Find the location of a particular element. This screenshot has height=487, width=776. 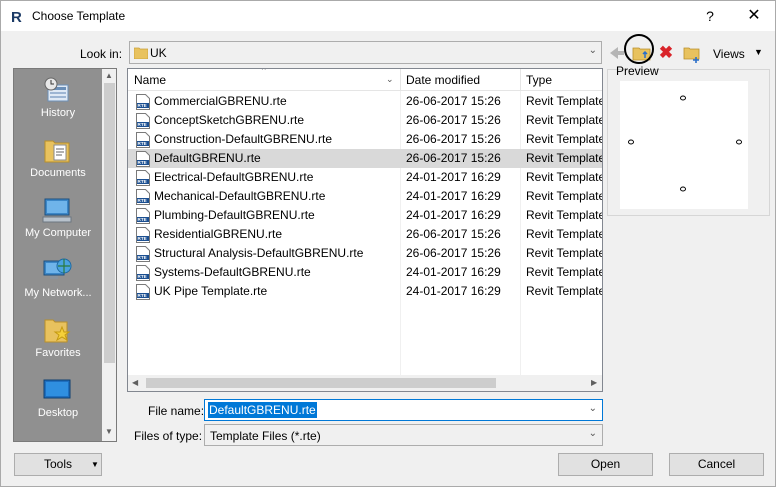

folder-icon is located at coordinates (141, 53).